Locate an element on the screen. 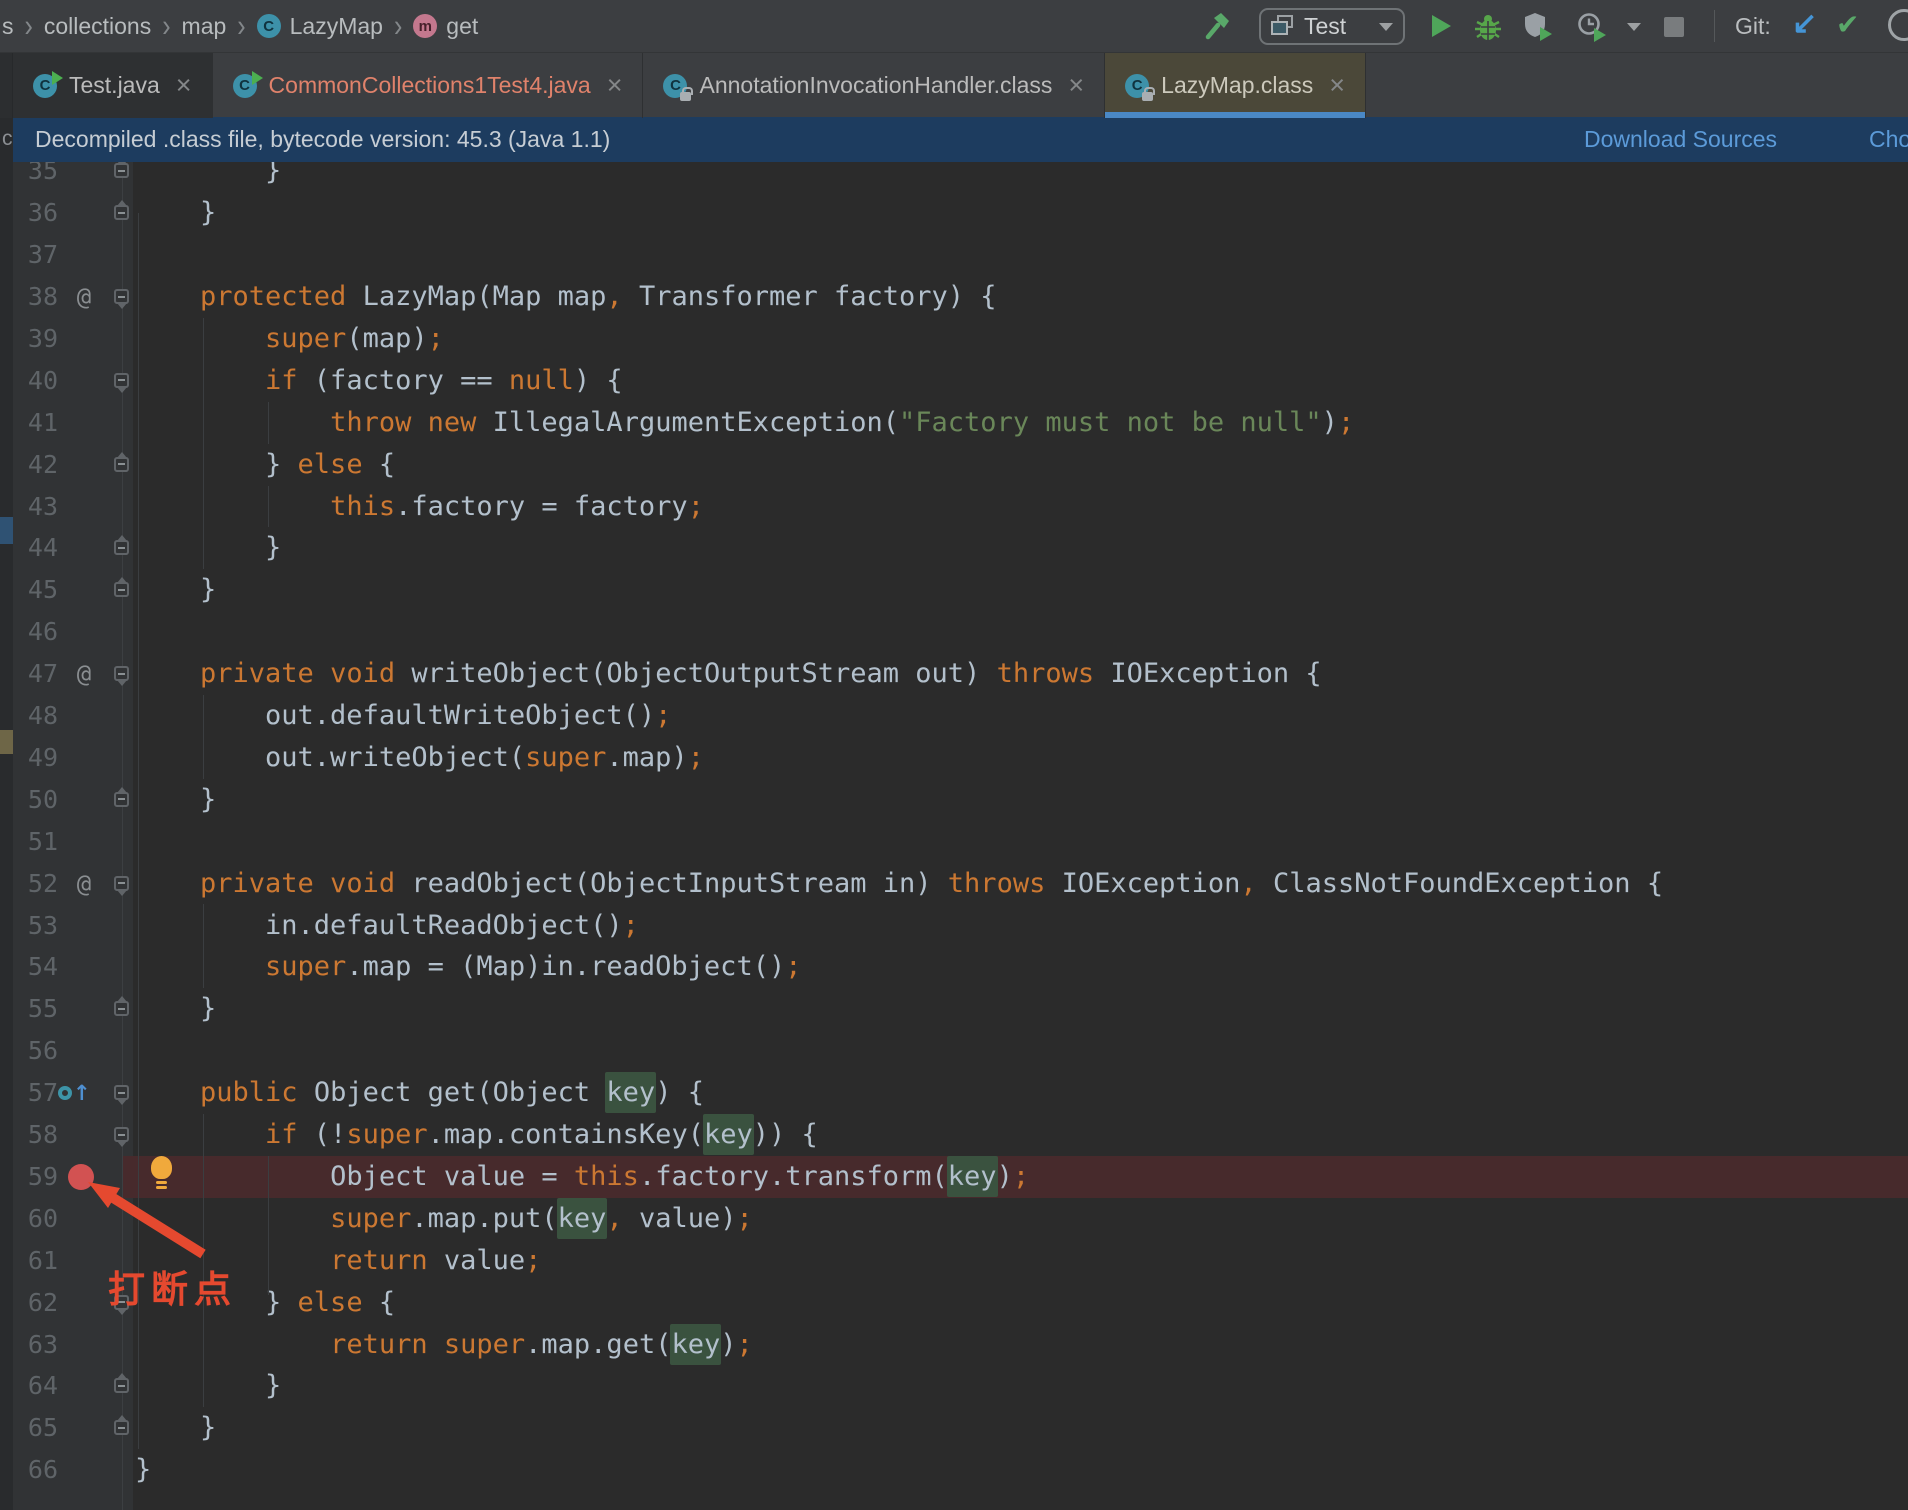 This screenshot has width=1908, height=1510. code-line-51: 51 is located at coordinates (954, 842).